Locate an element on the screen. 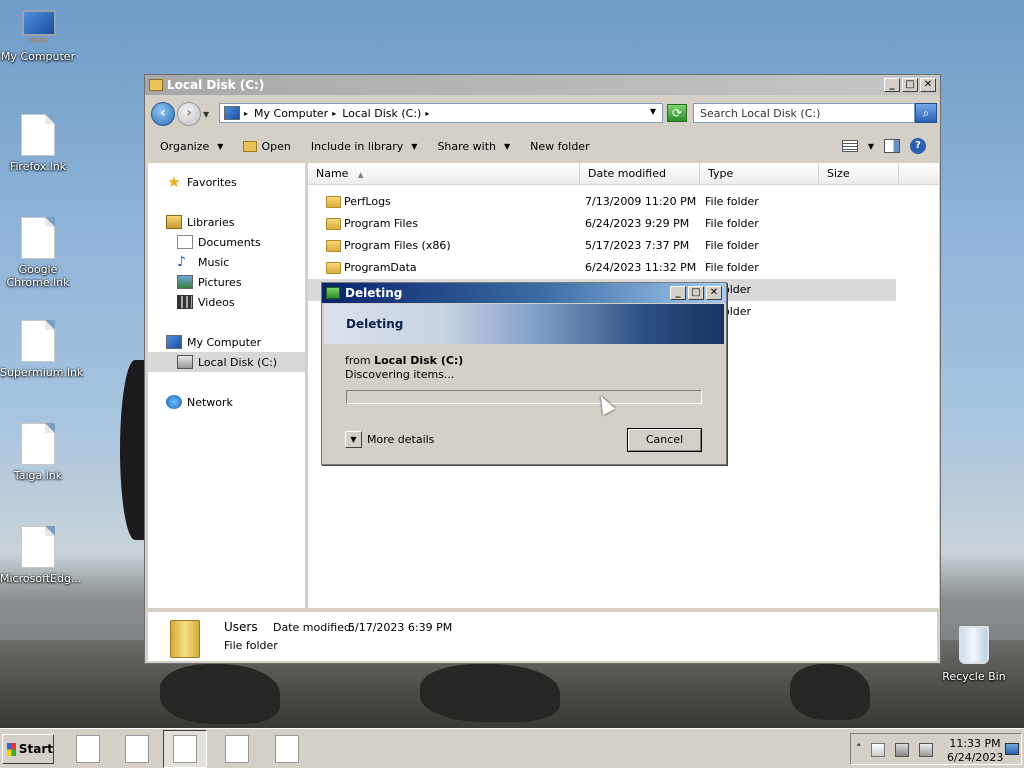  nav-item-my-computer: My Computer is located at coordinates (213, 342).